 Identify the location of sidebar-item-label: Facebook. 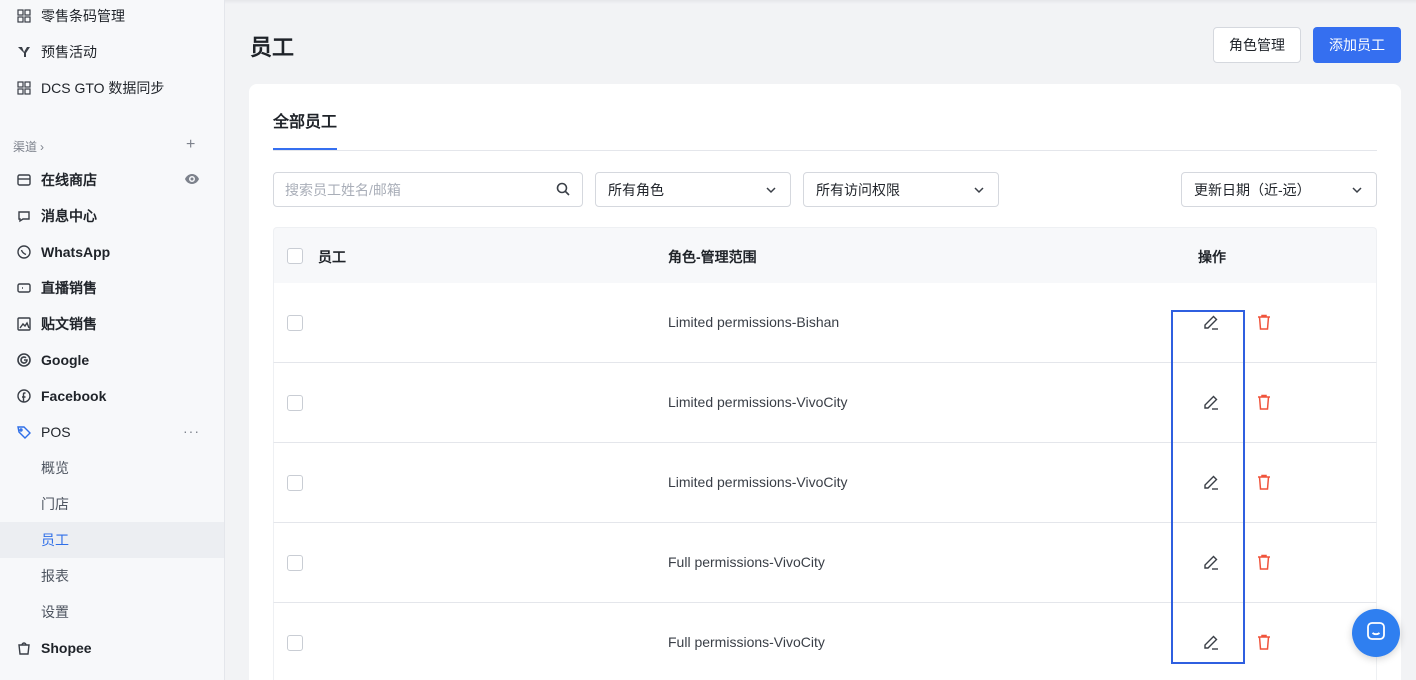
(74, 396).